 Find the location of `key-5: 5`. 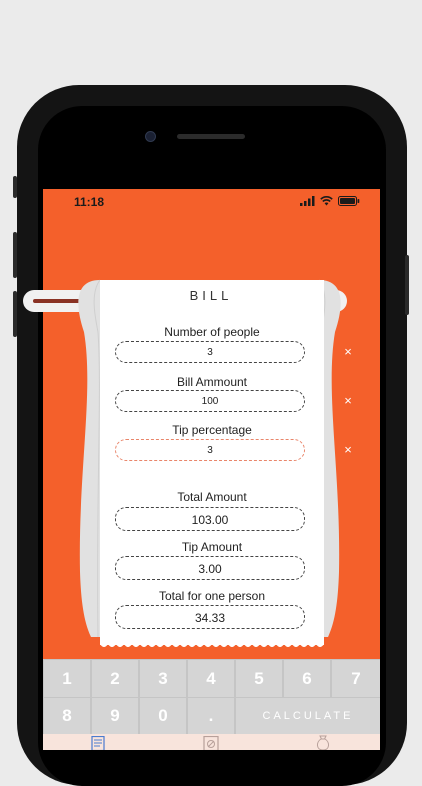

key-5: 5 is located at coordinates (259, 678).